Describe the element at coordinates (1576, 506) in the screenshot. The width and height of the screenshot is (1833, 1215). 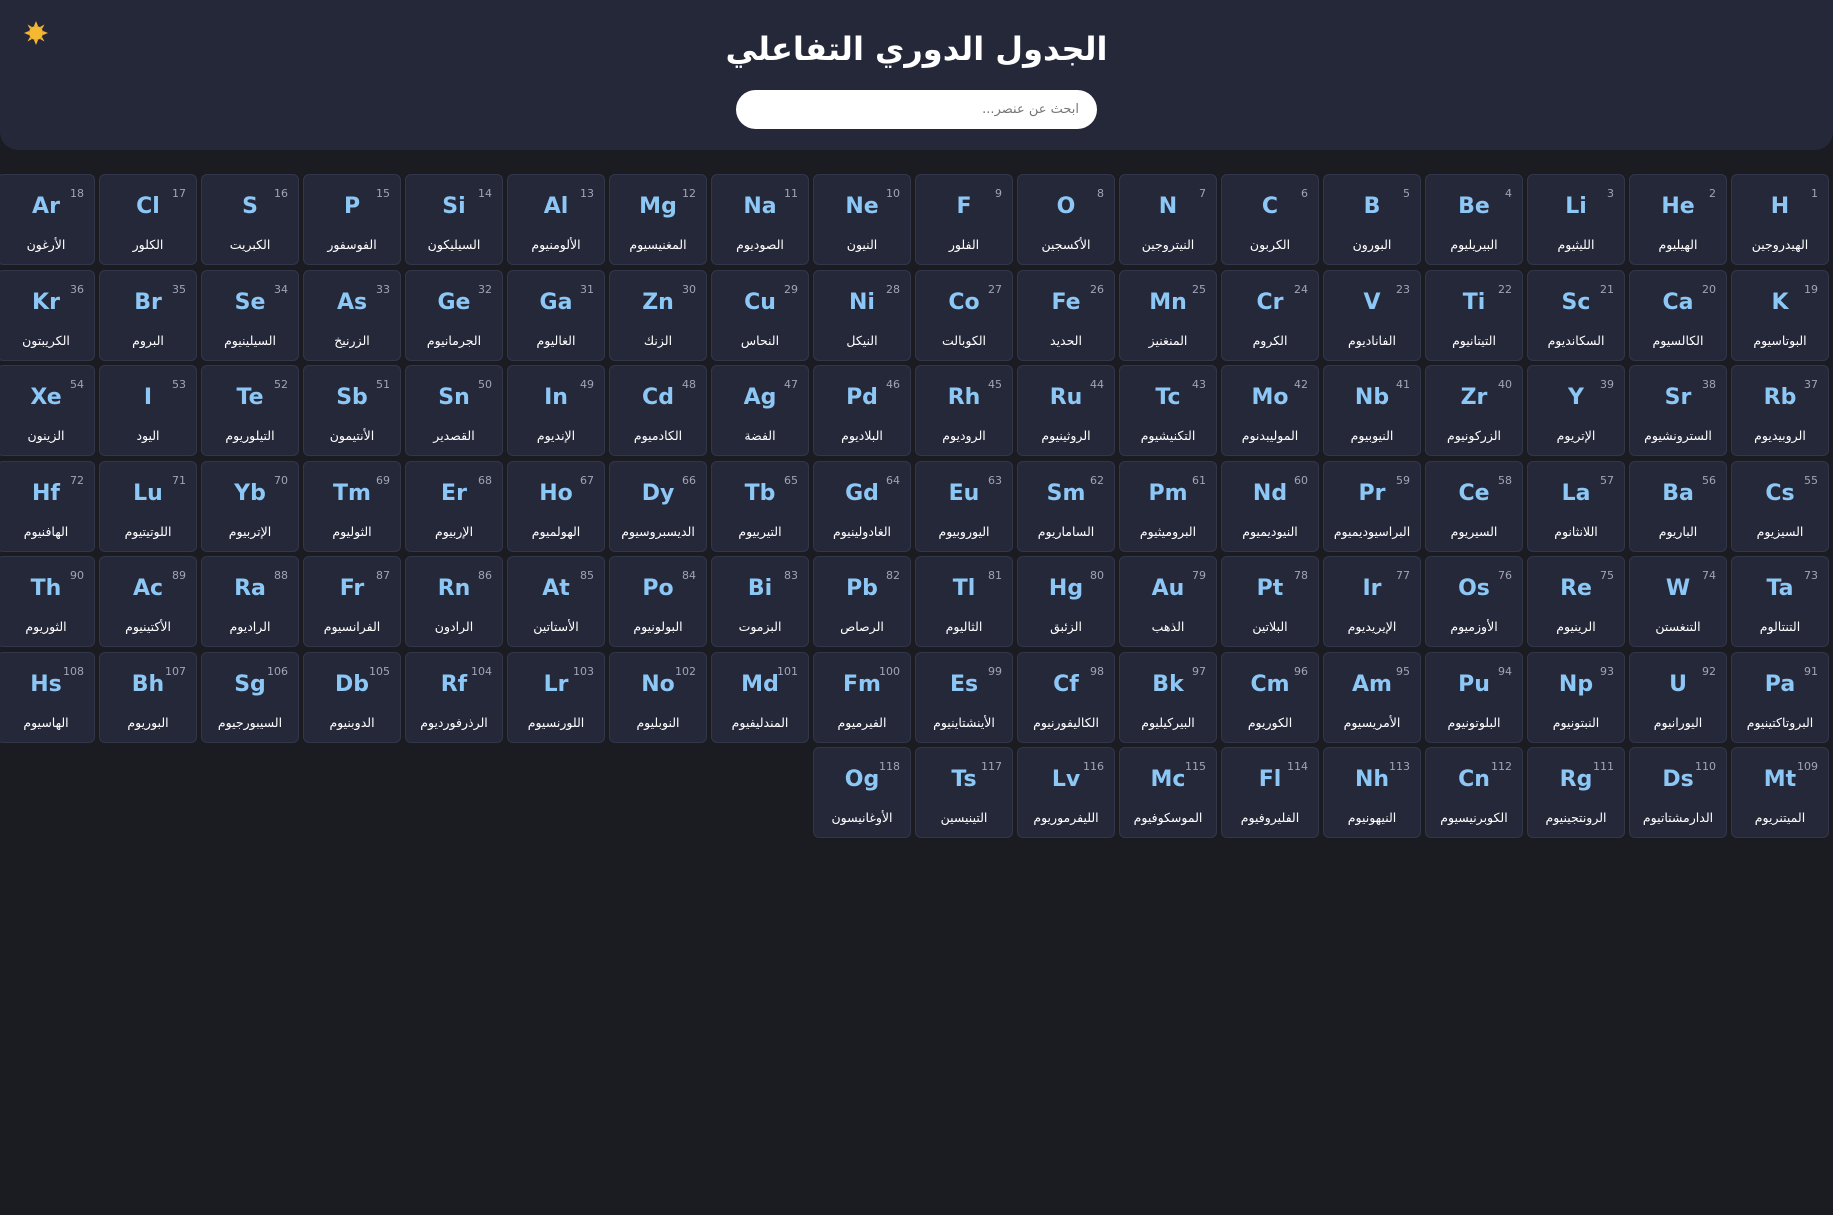
I see `element-cell-la: 57 La اللانثانوم` at that location.